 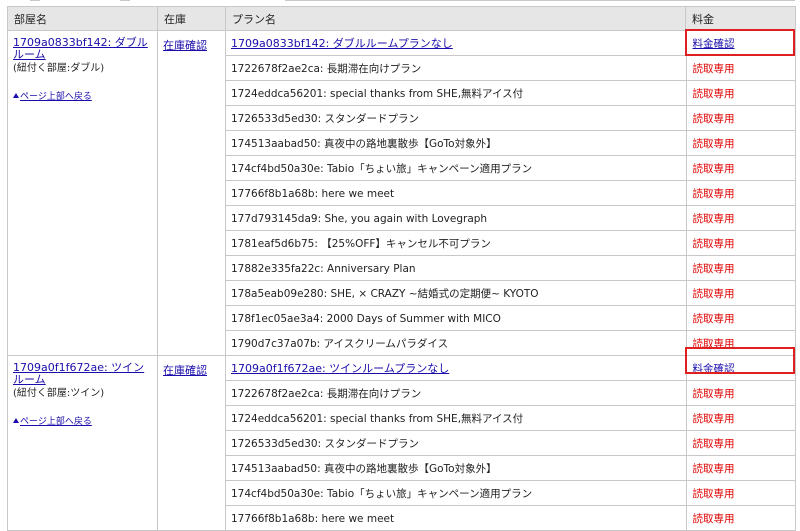 What do you see at coordinates (400, 1) in the screenshot?
I see `top-border-fragment` at bounding box center [400, 1].